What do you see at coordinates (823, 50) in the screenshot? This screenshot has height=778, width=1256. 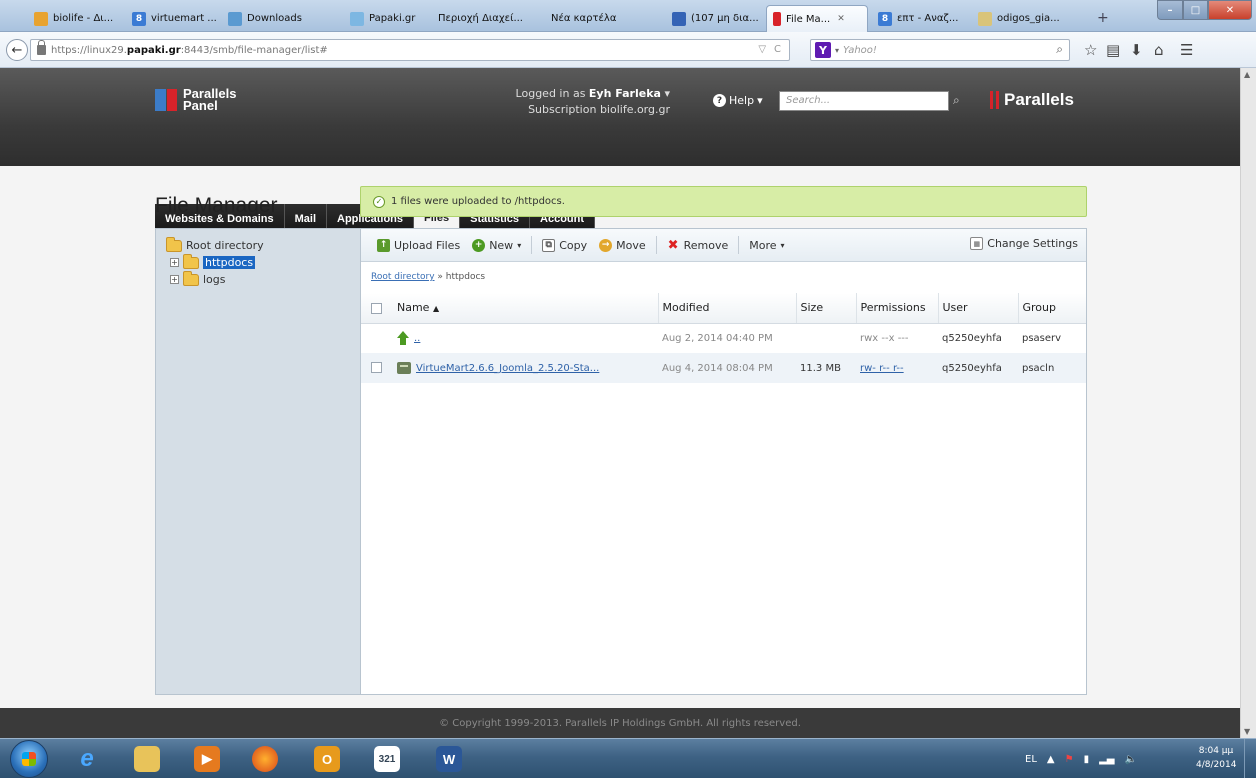 I see `yahoo-logo-icon: Y` at bounding box center [823, 50].